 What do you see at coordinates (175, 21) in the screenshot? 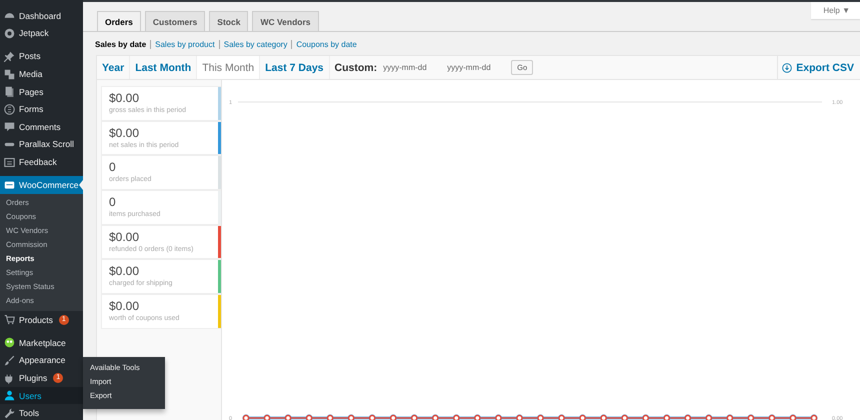
I see `report-tab: Customers` at bounding box center [175, 21].